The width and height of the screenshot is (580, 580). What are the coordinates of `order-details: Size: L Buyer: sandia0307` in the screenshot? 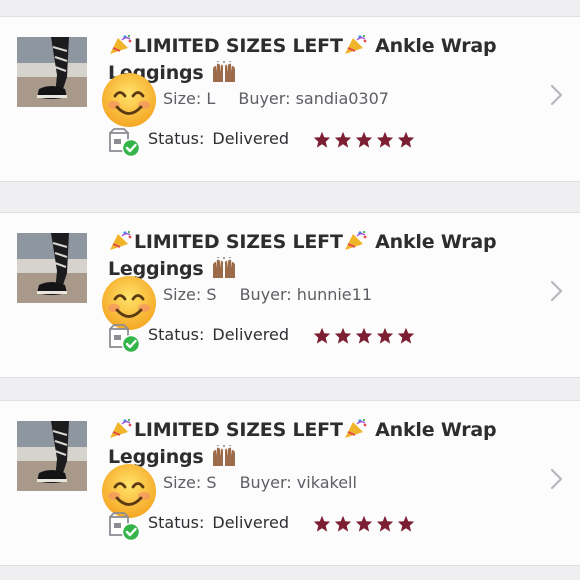 It's located at (276, 98).